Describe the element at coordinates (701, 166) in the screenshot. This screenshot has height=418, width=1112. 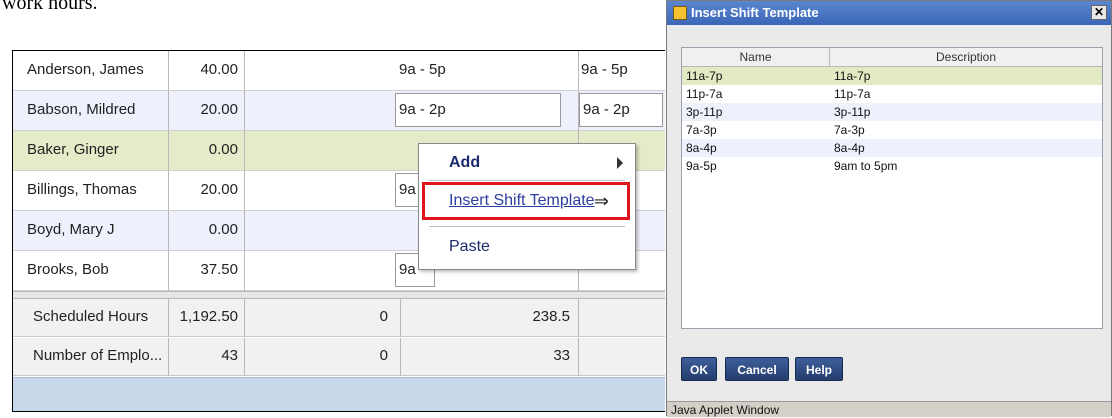
I see `template-name: 9a-5p` at that location.